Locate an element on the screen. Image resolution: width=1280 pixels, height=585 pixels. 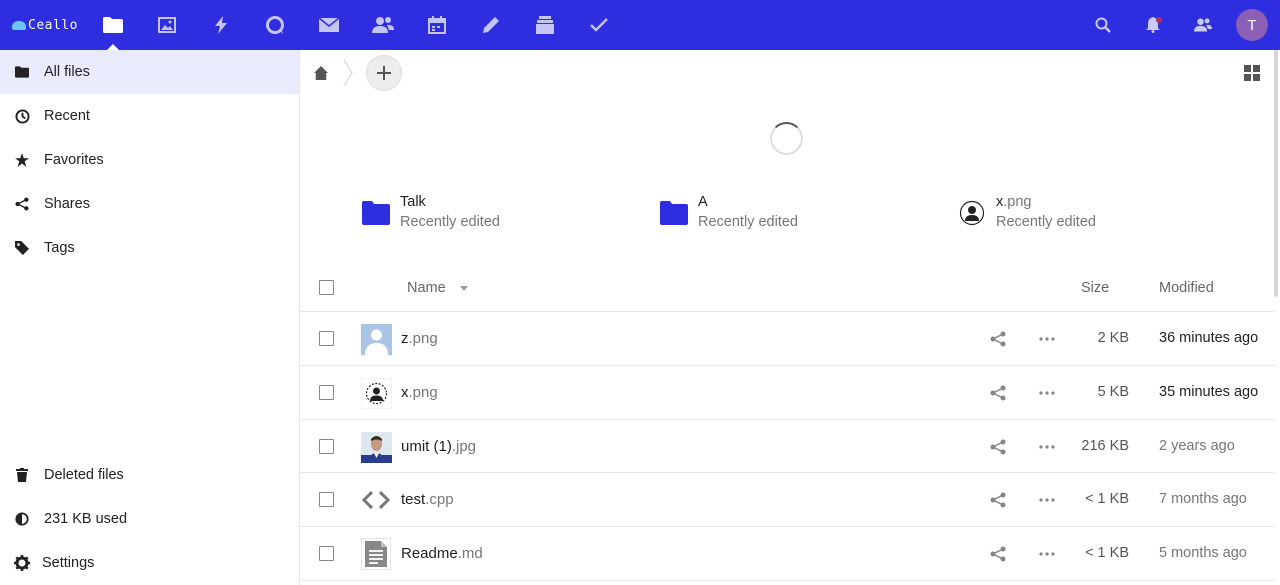
name-column-header: Name is located at coordinates (437, 288).